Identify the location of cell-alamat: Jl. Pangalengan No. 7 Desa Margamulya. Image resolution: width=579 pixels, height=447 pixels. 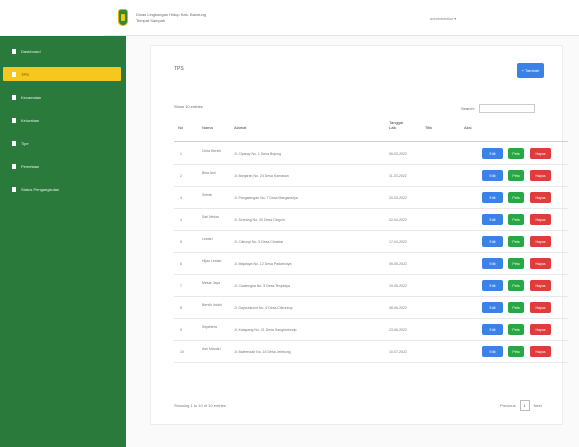
(266, 198).